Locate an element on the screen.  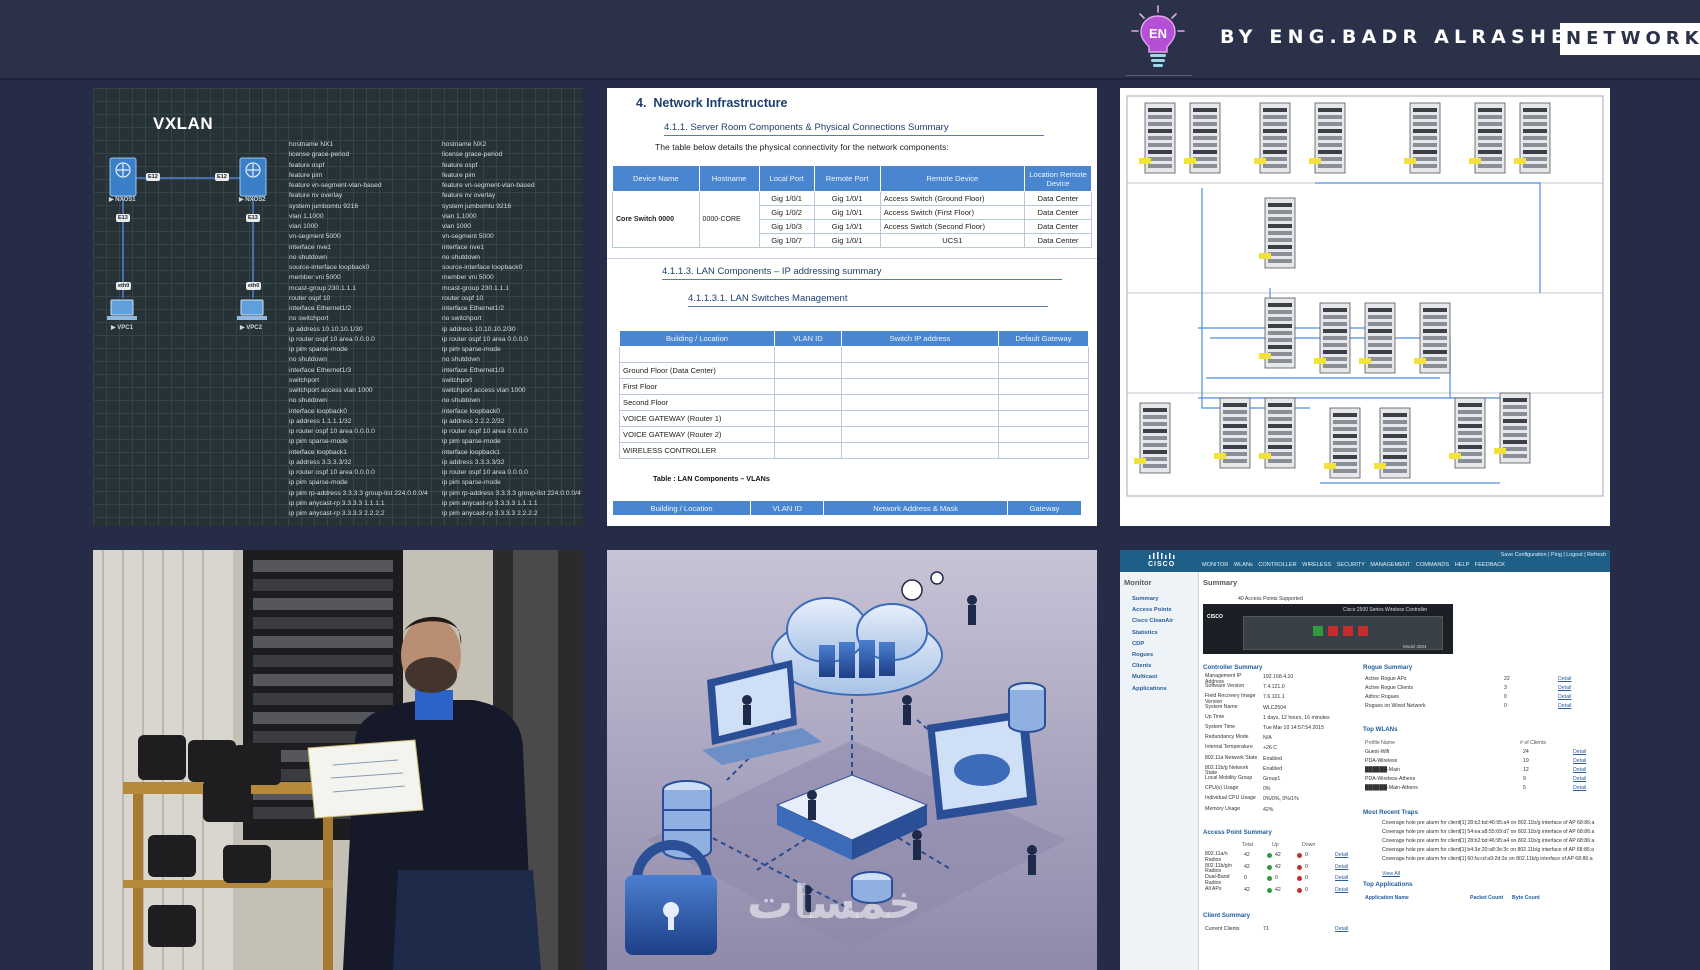
watermark-text: خمسات is located at coordinates (834, 902).